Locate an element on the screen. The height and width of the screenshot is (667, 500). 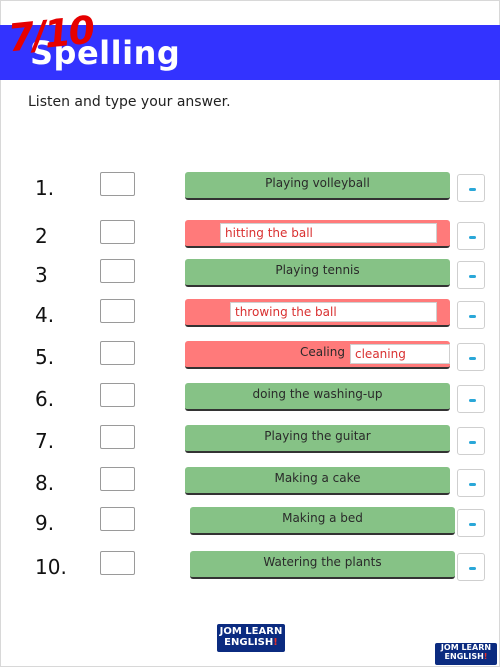
typed-answer-field: cleaning is located at coordinates (400, 354).